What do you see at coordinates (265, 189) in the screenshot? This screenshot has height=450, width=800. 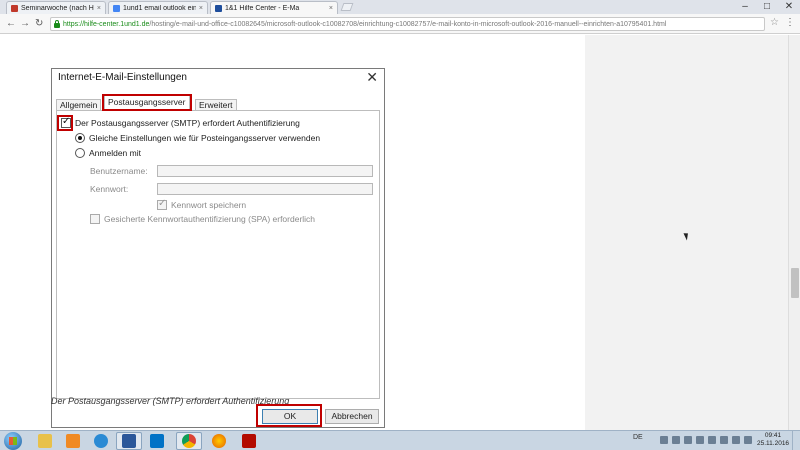 I see `password-field` at bounding box center [265, 189].